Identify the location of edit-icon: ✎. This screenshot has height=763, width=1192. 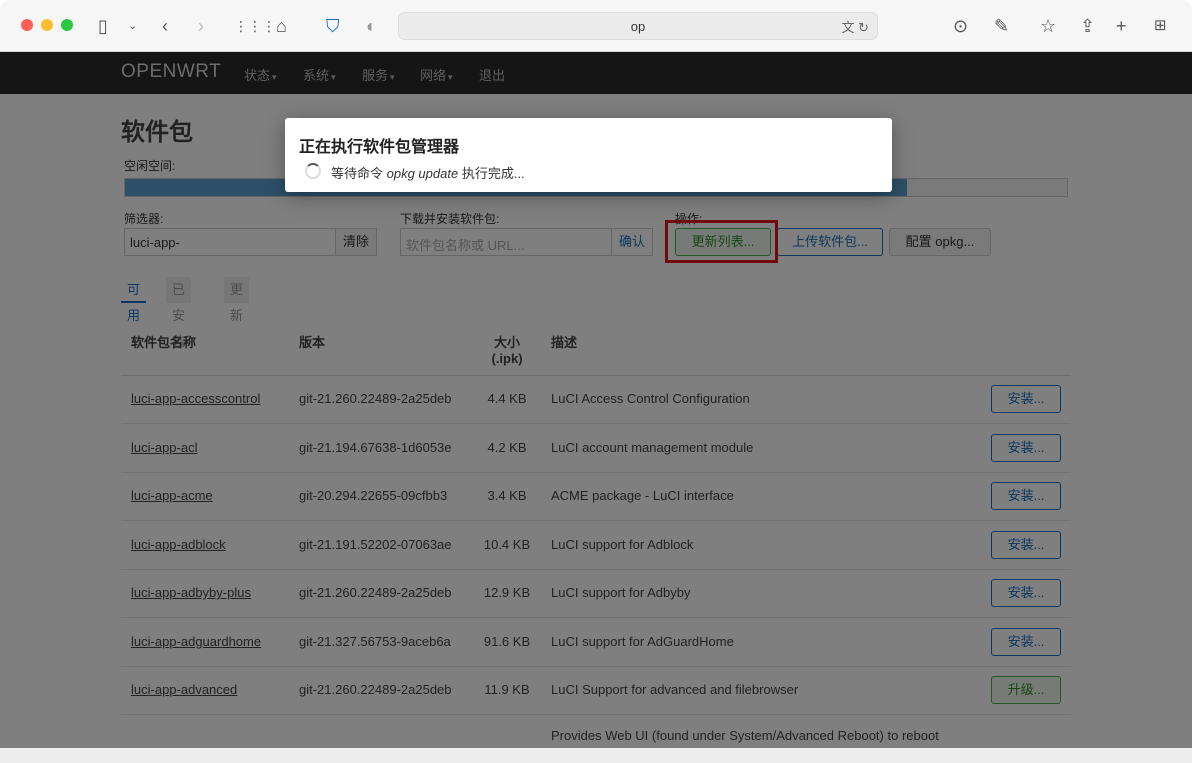
(1001, 26).